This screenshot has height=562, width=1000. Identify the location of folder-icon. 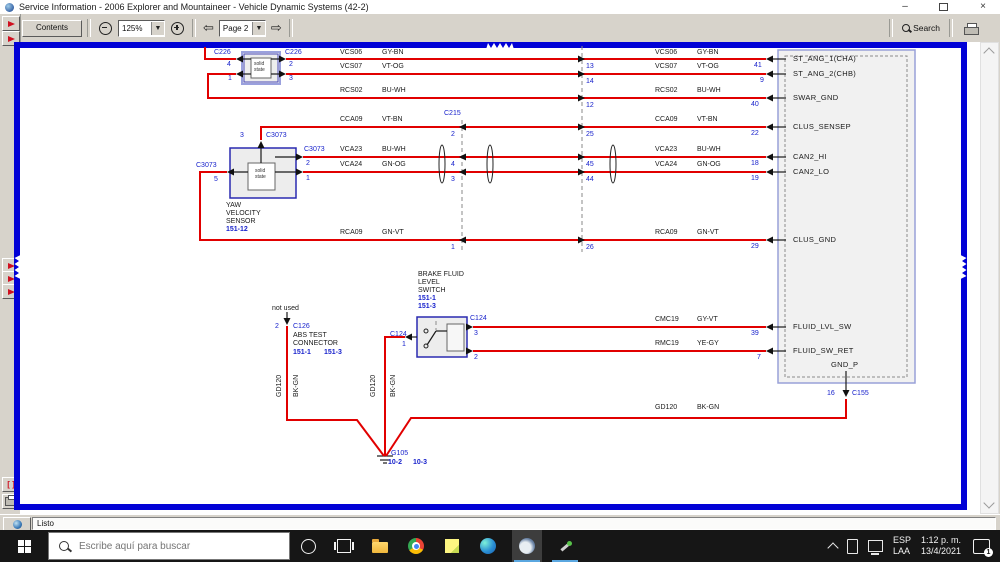
(380, 546).